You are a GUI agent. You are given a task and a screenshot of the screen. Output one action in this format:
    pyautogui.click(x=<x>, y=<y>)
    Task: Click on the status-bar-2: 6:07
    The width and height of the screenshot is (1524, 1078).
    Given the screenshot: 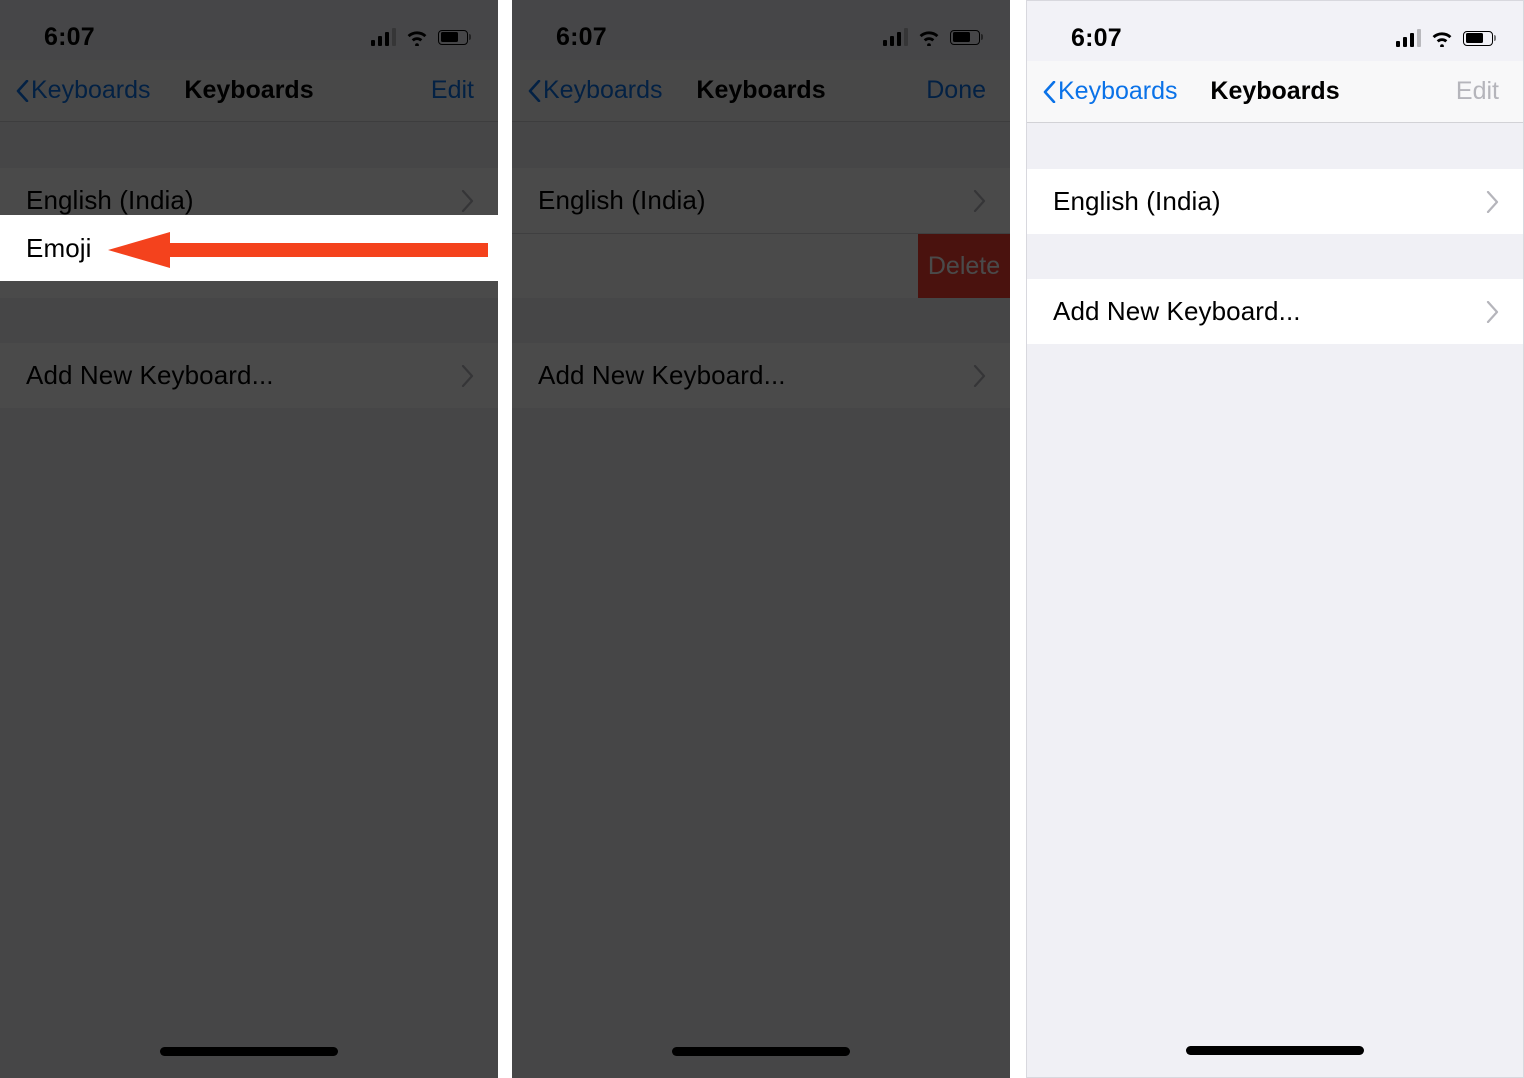 What is the action you would take?
    pyautogui.click(x=761, y=30)
    